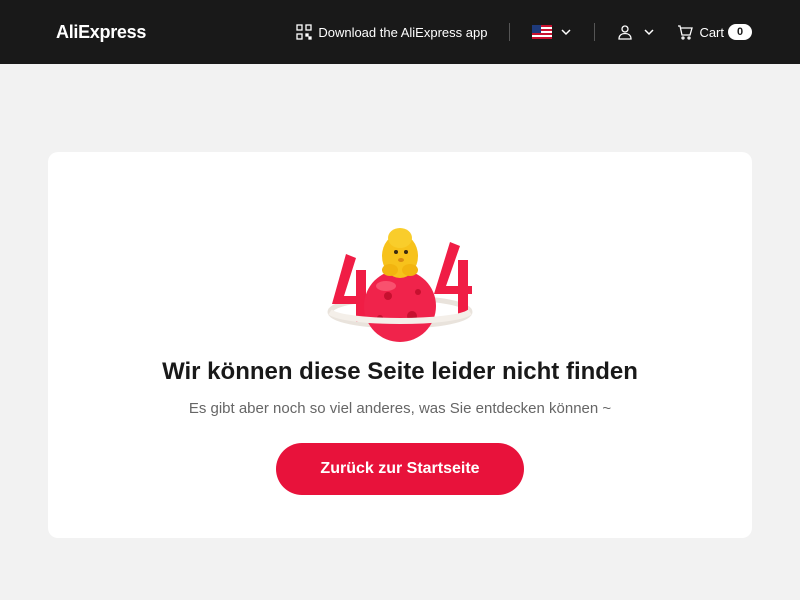 The height and width of the screenshot is (600, 800). Describe the element at coordinates (403, 32) in the screenshot. I see `download-app-label: Download the AliExpress app` at that location.